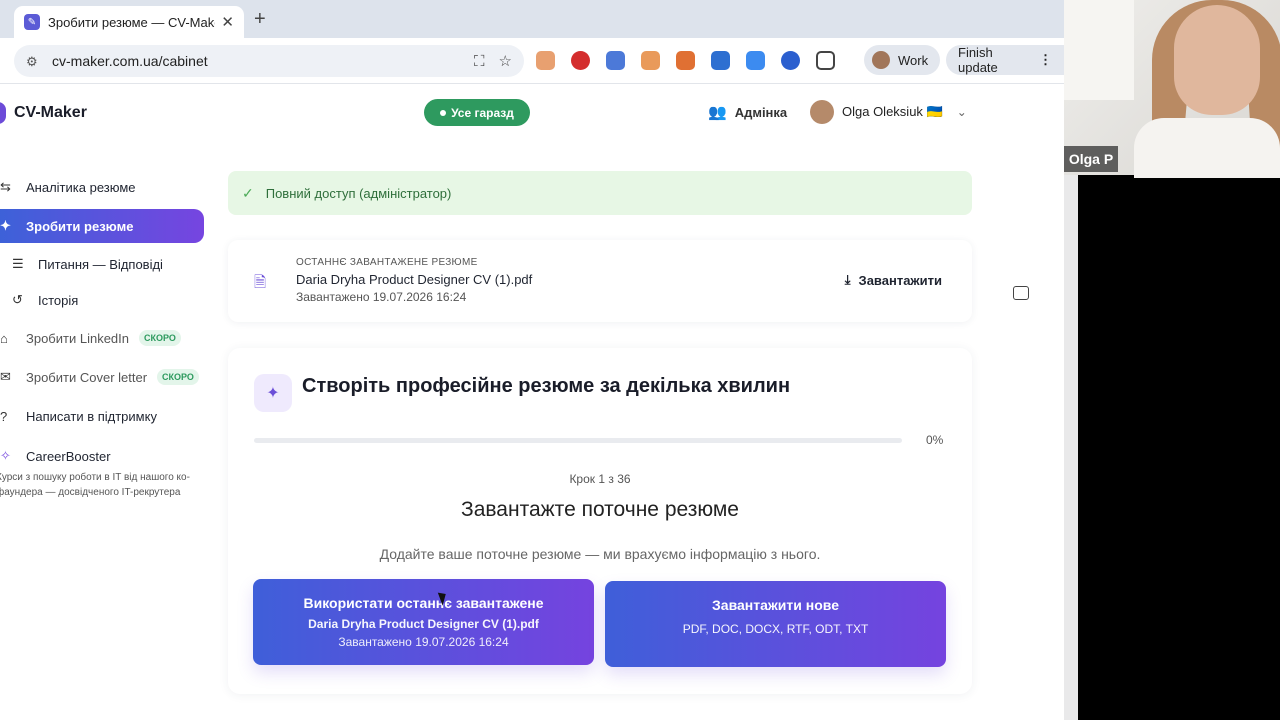 This screenshot has height=720, width=1280. I want to click on sidebar-item-label: Зробити Cover letter, so click(87, 377).